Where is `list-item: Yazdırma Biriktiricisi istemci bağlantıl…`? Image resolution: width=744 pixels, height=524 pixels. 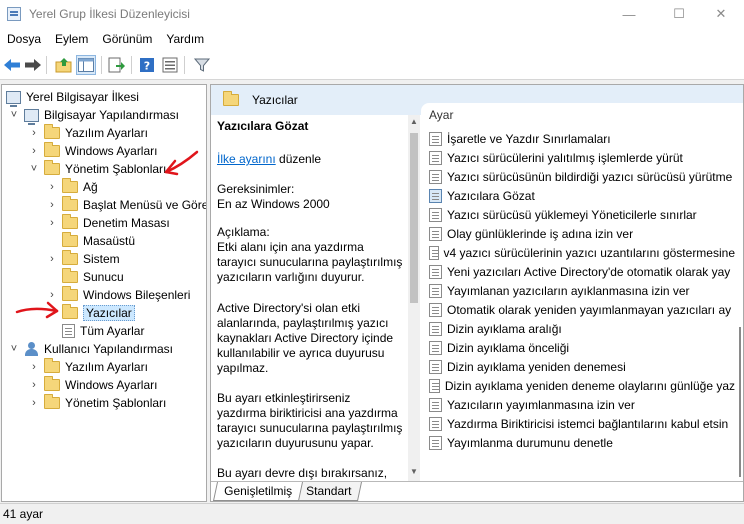 list-item: Yazdırma Biriktiricisi istemci bağlantıl… is located at coordinates (578, 423).